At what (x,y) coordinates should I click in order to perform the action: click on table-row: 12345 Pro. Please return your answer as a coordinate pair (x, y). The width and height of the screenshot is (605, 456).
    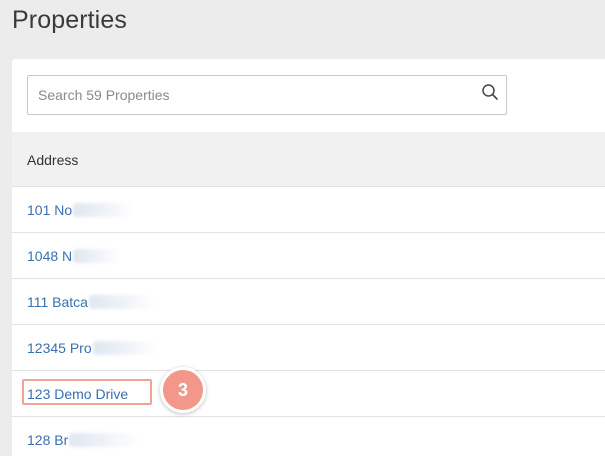
    Looking at the image, I should click on (308, 348).